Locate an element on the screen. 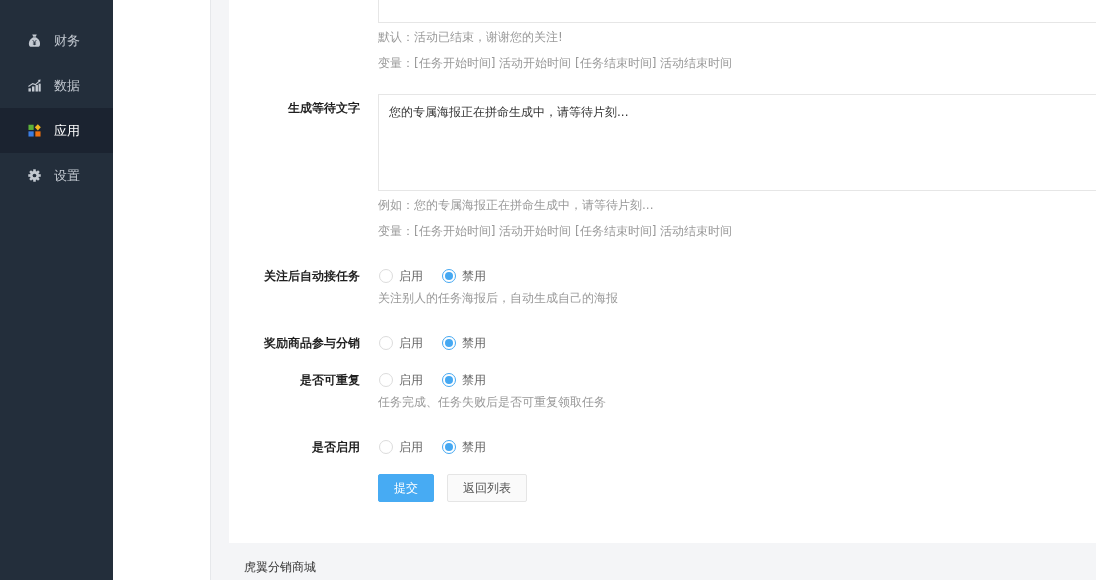  back-button: 返回列表 is located at coordinates (487, 488).